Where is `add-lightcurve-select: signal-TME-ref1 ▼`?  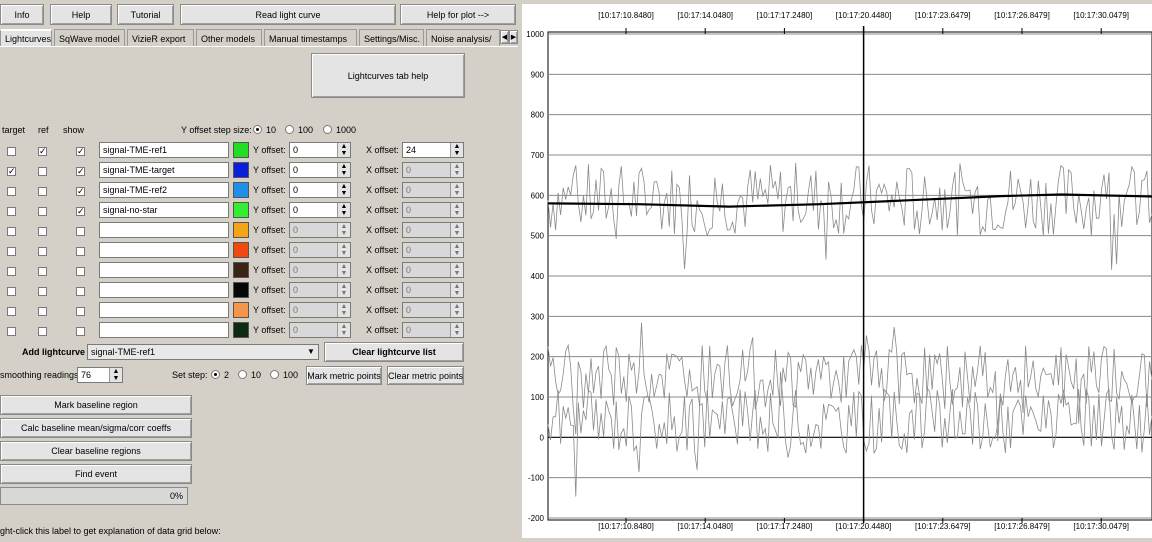
add-lightcurve-select: signal-TME-ref1 ▼ is located at coordinates (203, 352).